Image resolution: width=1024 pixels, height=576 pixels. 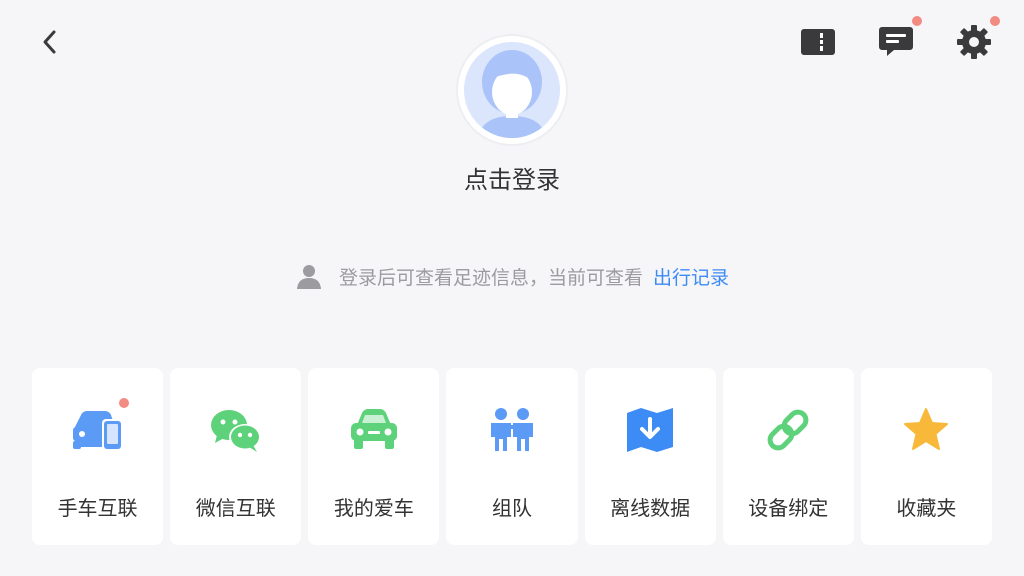 What do you see at coordinates (974, 42) in the screenshot?
I see `gear-icon` at bounding box center [974, 42].